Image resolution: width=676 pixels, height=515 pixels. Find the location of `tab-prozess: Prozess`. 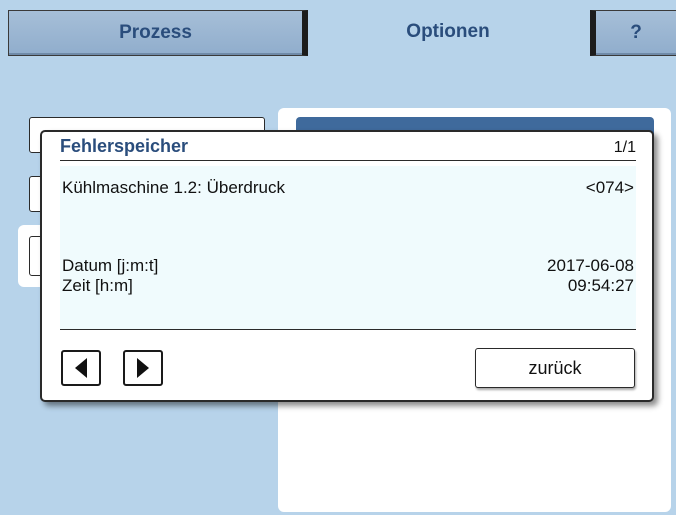

tab-prozess: Prozess is located at coordinates (158, 33).